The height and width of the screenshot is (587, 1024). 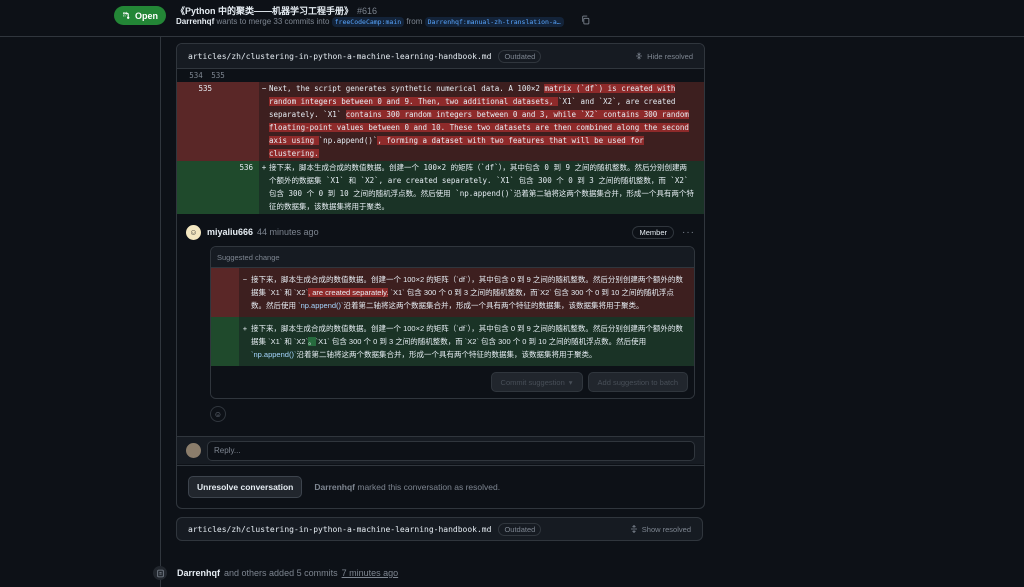 I want to click on kebab-menu-icon: ···, so click(x=688, y=232).